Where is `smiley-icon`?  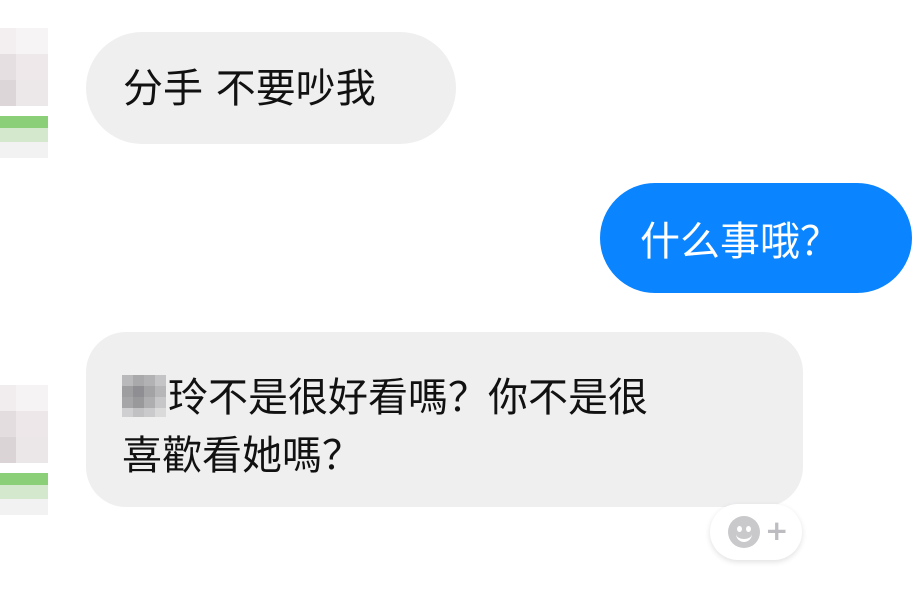
smiley-icon is located at coordinates (744, 532).